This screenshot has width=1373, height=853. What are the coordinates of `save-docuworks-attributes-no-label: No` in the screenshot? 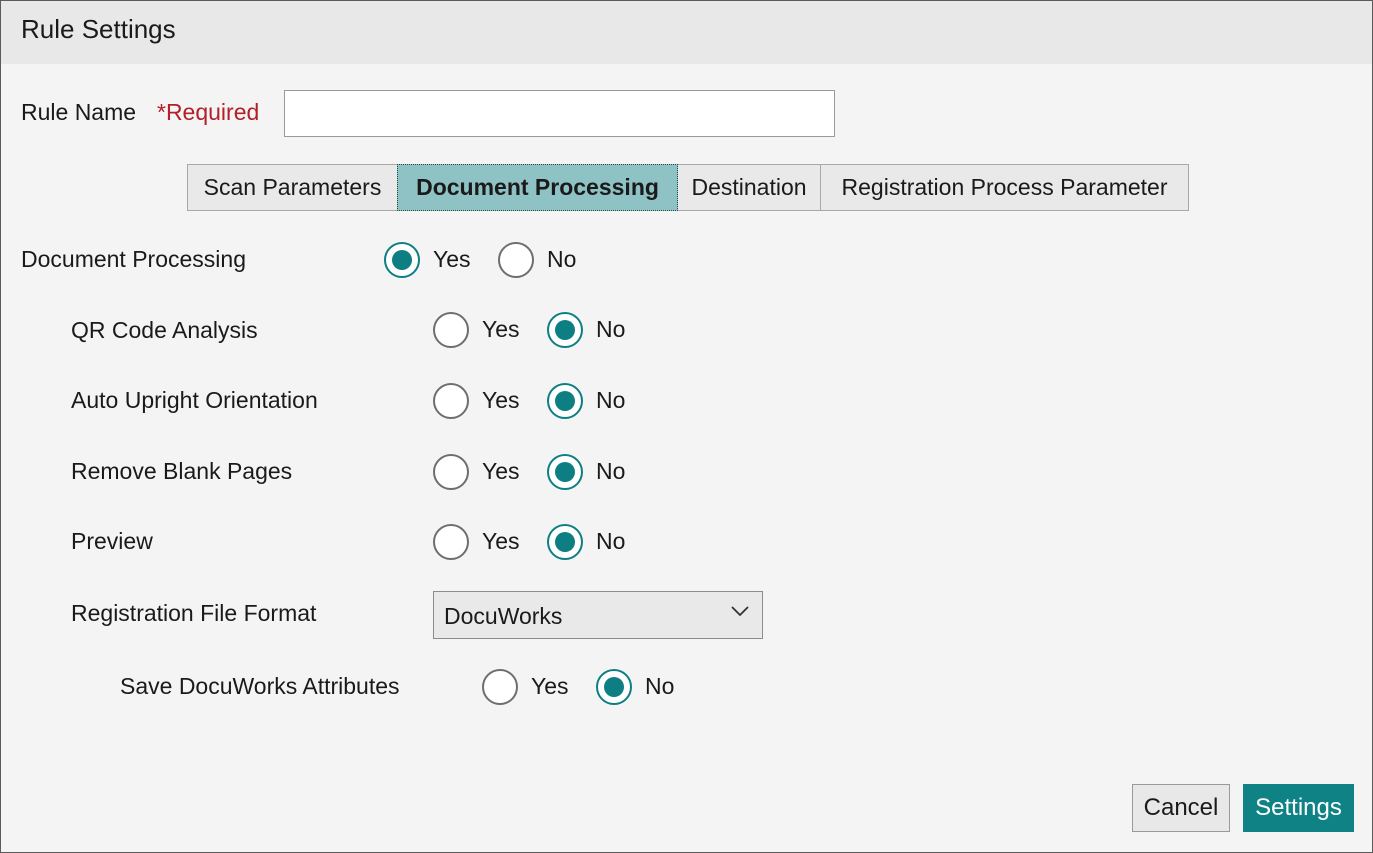 It's located at (659, 686).